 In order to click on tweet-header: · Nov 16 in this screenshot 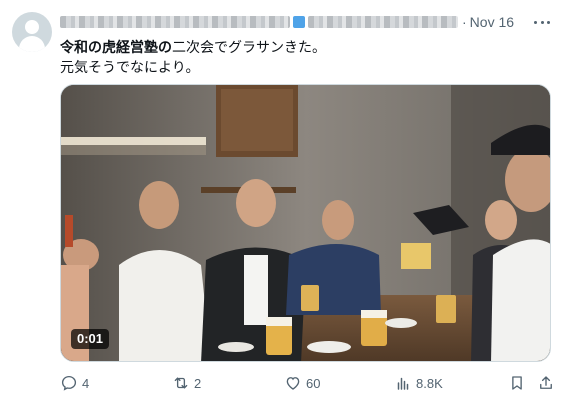, I will do `click(310, 22)`.